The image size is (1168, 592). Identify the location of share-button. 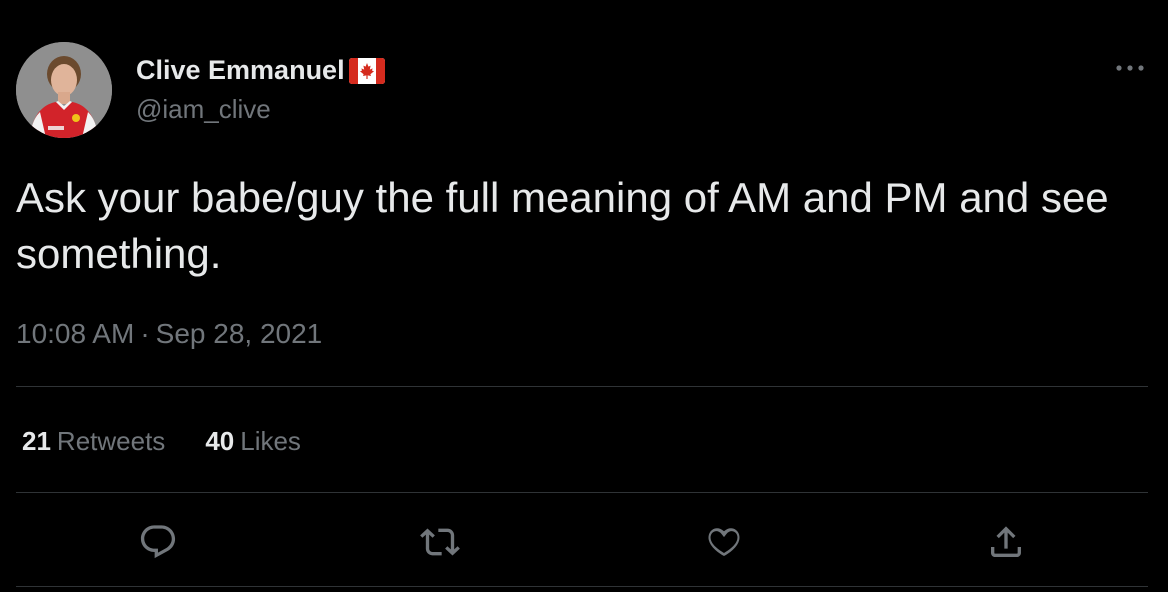
(1006, 542).